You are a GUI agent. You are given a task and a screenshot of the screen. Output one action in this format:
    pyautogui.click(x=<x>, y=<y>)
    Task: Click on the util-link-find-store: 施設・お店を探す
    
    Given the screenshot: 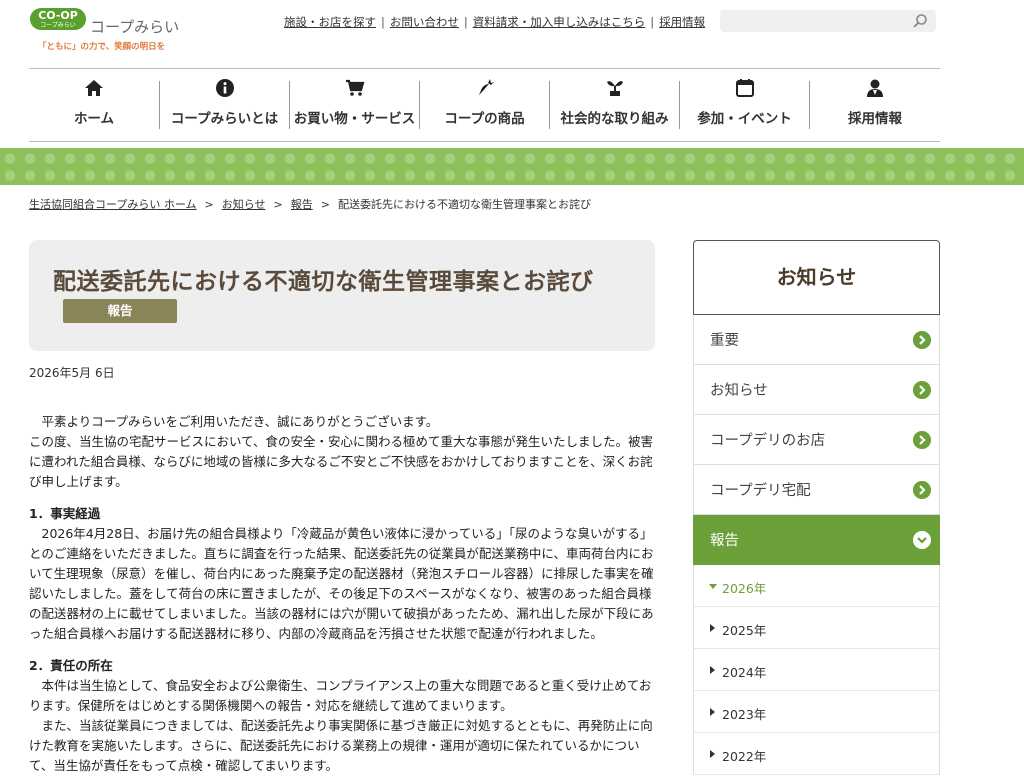 What is the action you would take?
    pyautogui.click(x=330, y=22)
    